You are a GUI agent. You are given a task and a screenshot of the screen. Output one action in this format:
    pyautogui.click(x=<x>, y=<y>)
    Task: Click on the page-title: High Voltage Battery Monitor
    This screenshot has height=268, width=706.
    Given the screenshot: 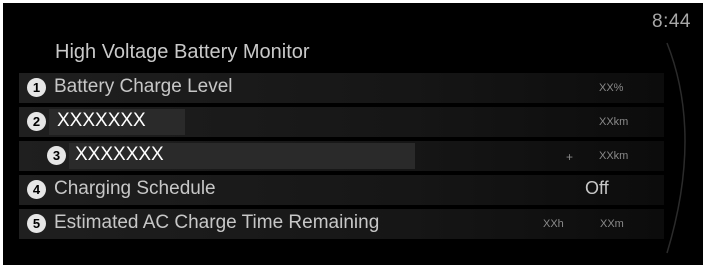 What is the action you would take?
    pyautogui.click(x=182, y=52)
    